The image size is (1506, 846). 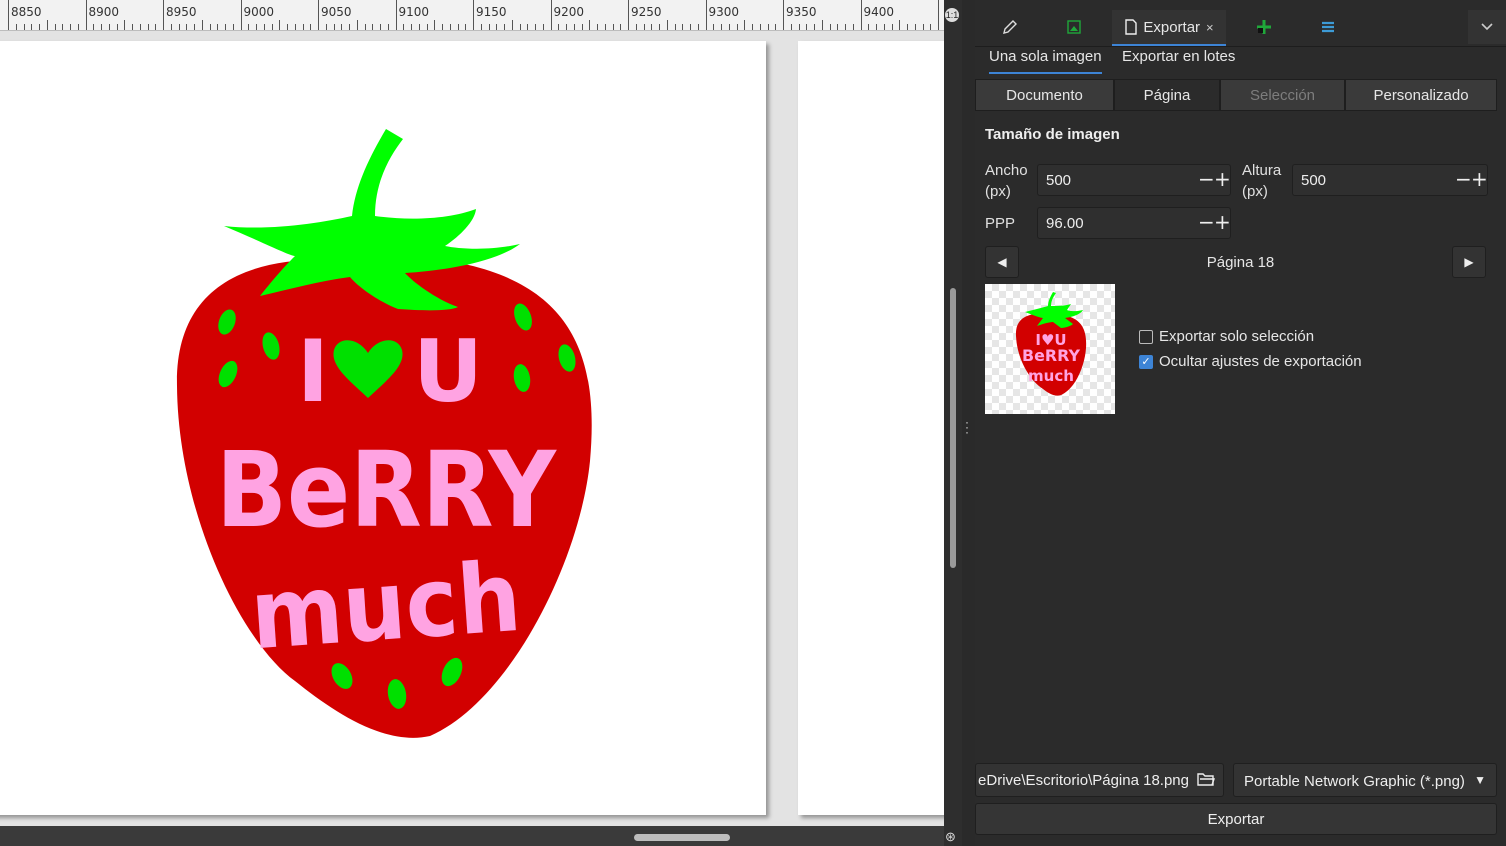 What do you see at coordinates (1146, 361) in the screenshot?
I see `hide-export-settings-checkbox: ✓` at bounding box center [1146, 361].